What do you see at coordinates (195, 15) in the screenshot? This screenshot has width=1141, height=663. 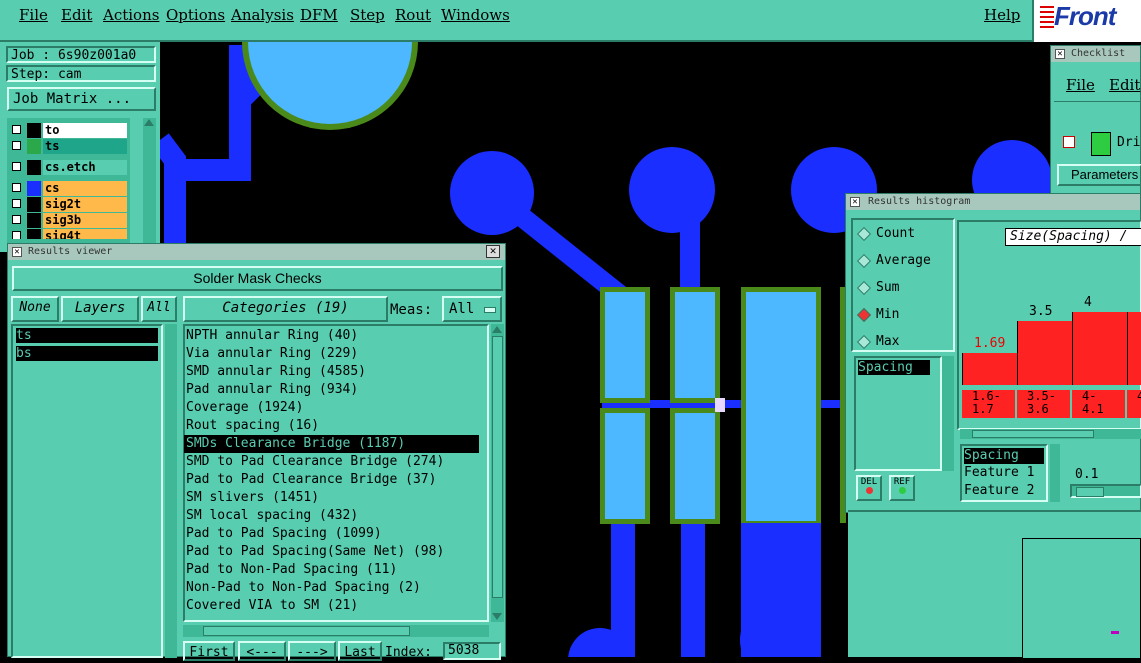 I see `menu-options: Options` at bounding box center [195, 15].